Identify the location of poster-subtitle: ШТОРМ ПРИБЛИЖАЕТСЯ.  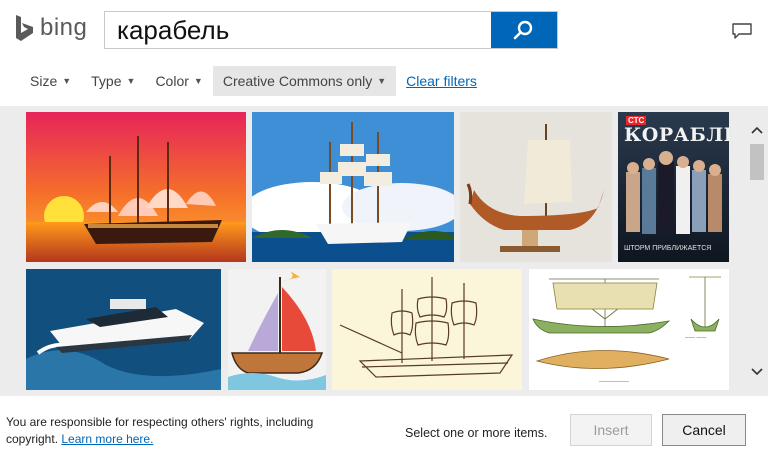
(668, 248).